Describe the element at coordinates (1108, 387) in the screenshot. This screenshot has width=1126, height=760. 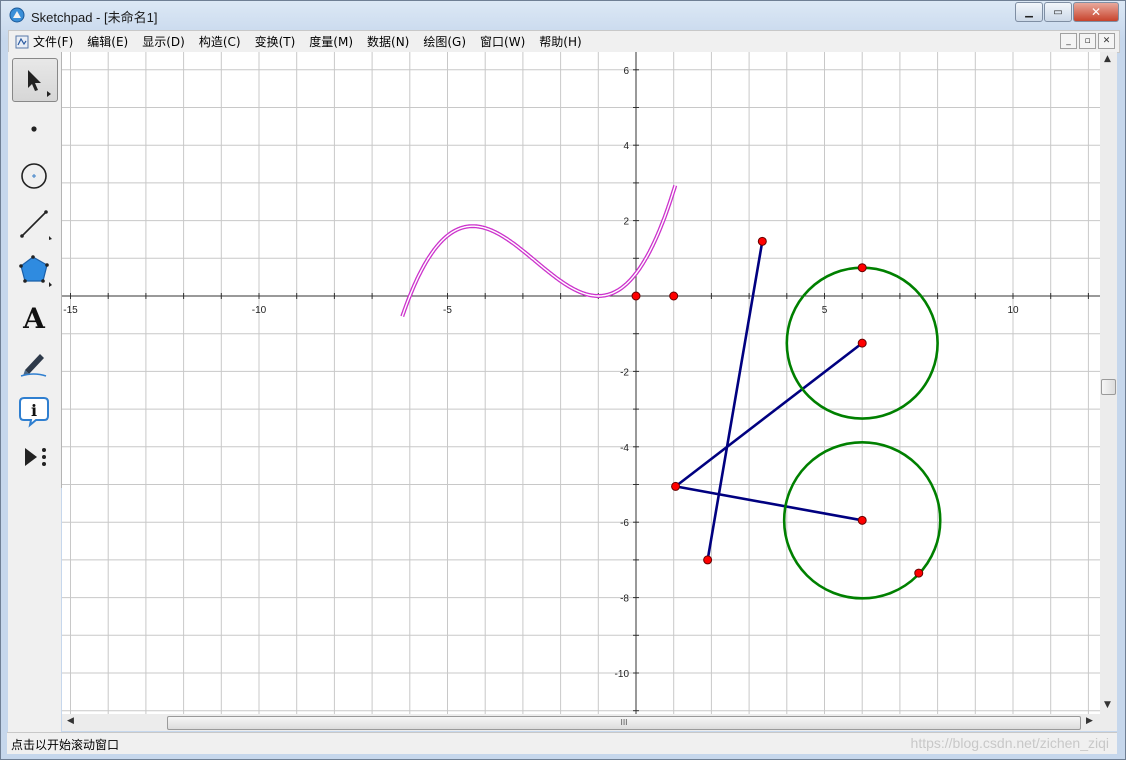
I see `vertical-scroll-thumb` at that location.